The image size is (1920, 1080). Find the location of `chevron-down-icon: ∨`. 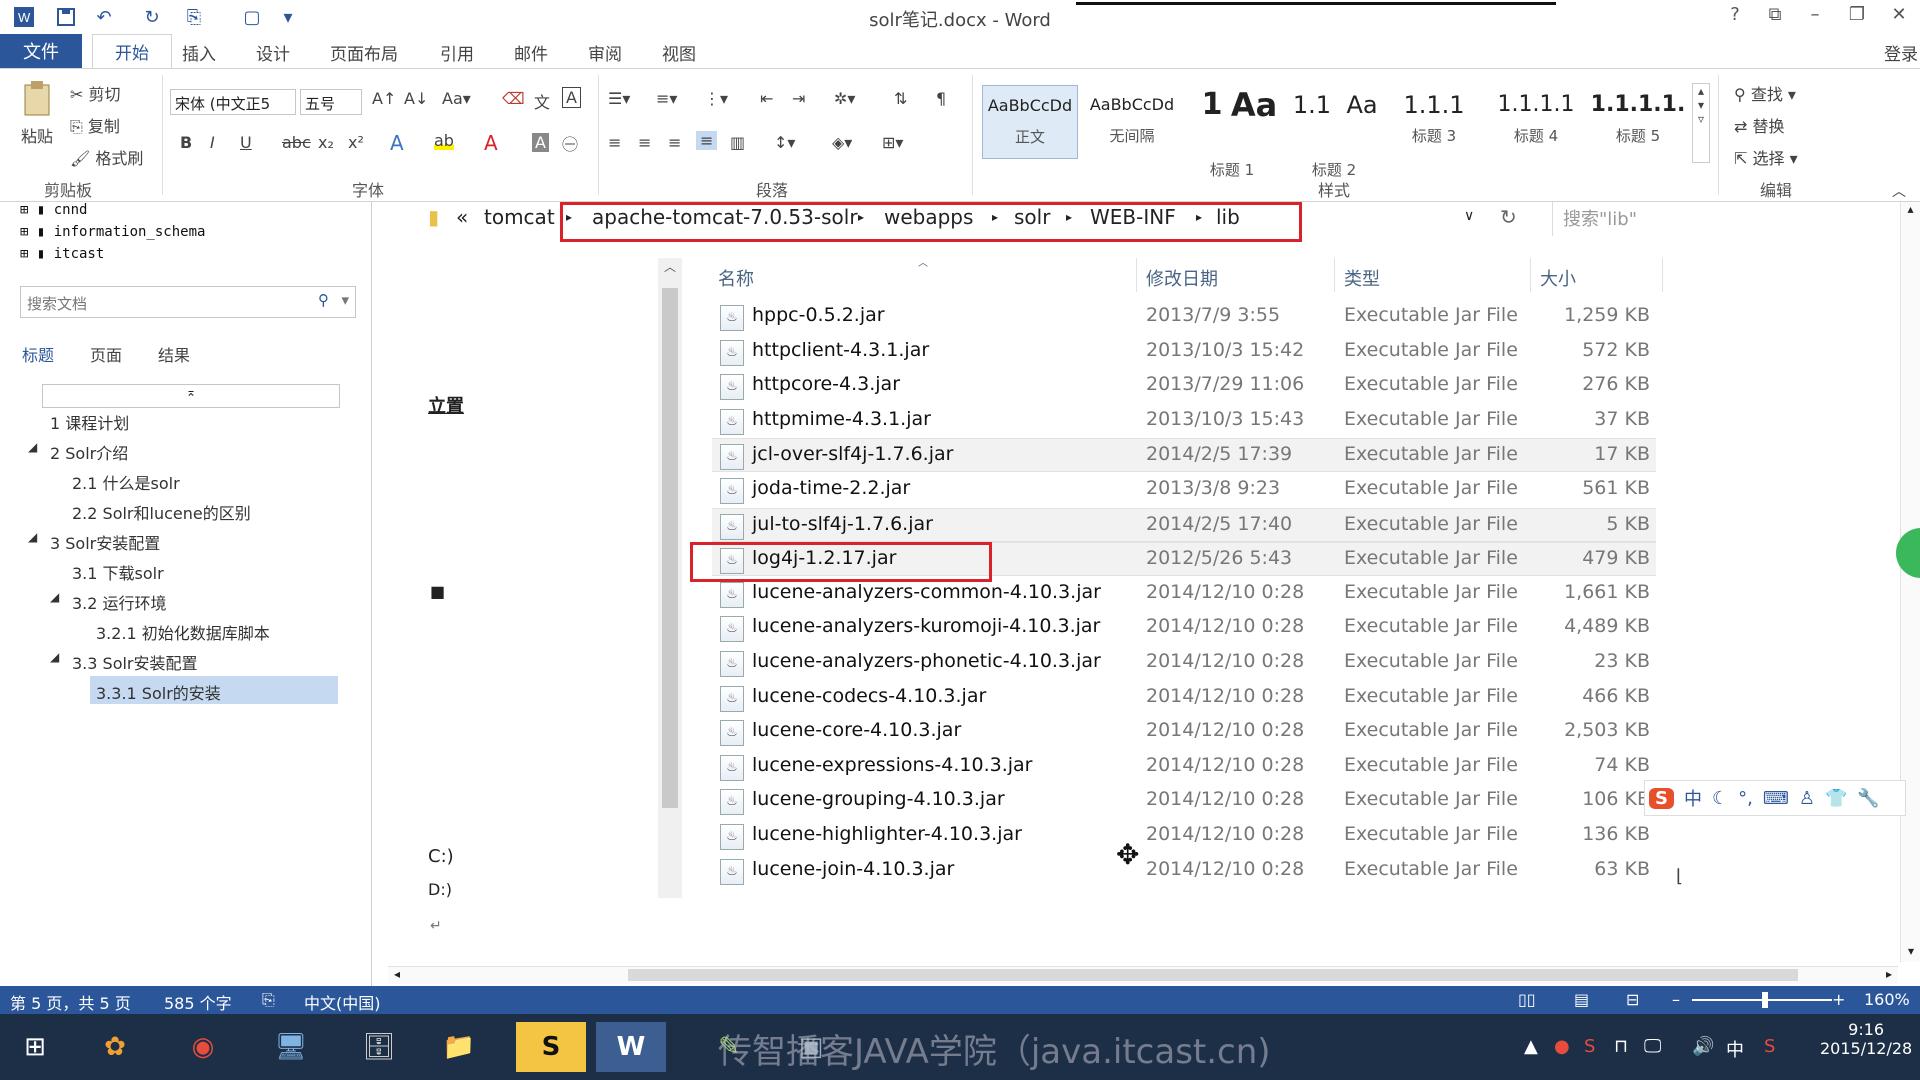

chevron-down-icon: ∨ is located at coordinates (1469, 216).